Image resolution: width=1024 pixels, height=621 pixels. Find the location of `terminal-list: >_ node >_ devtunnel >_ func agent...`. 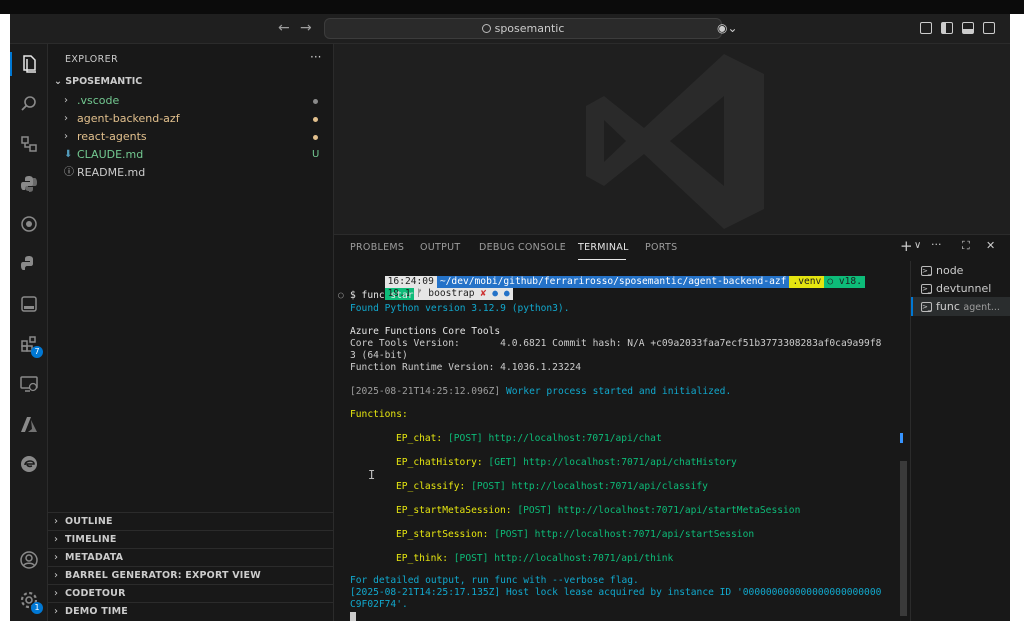

terminal-list: >_ node >_ devtunnel >_ func agent... is located at coordinates (960, 441).